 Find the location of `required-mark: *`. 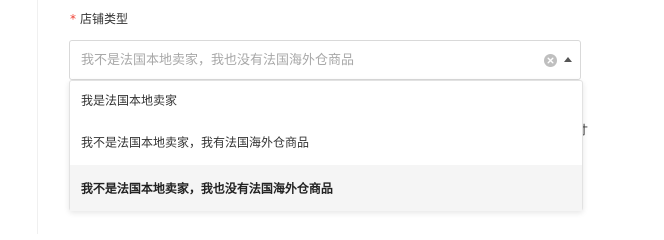

required-mark: * is located at coordinates (73, 19).